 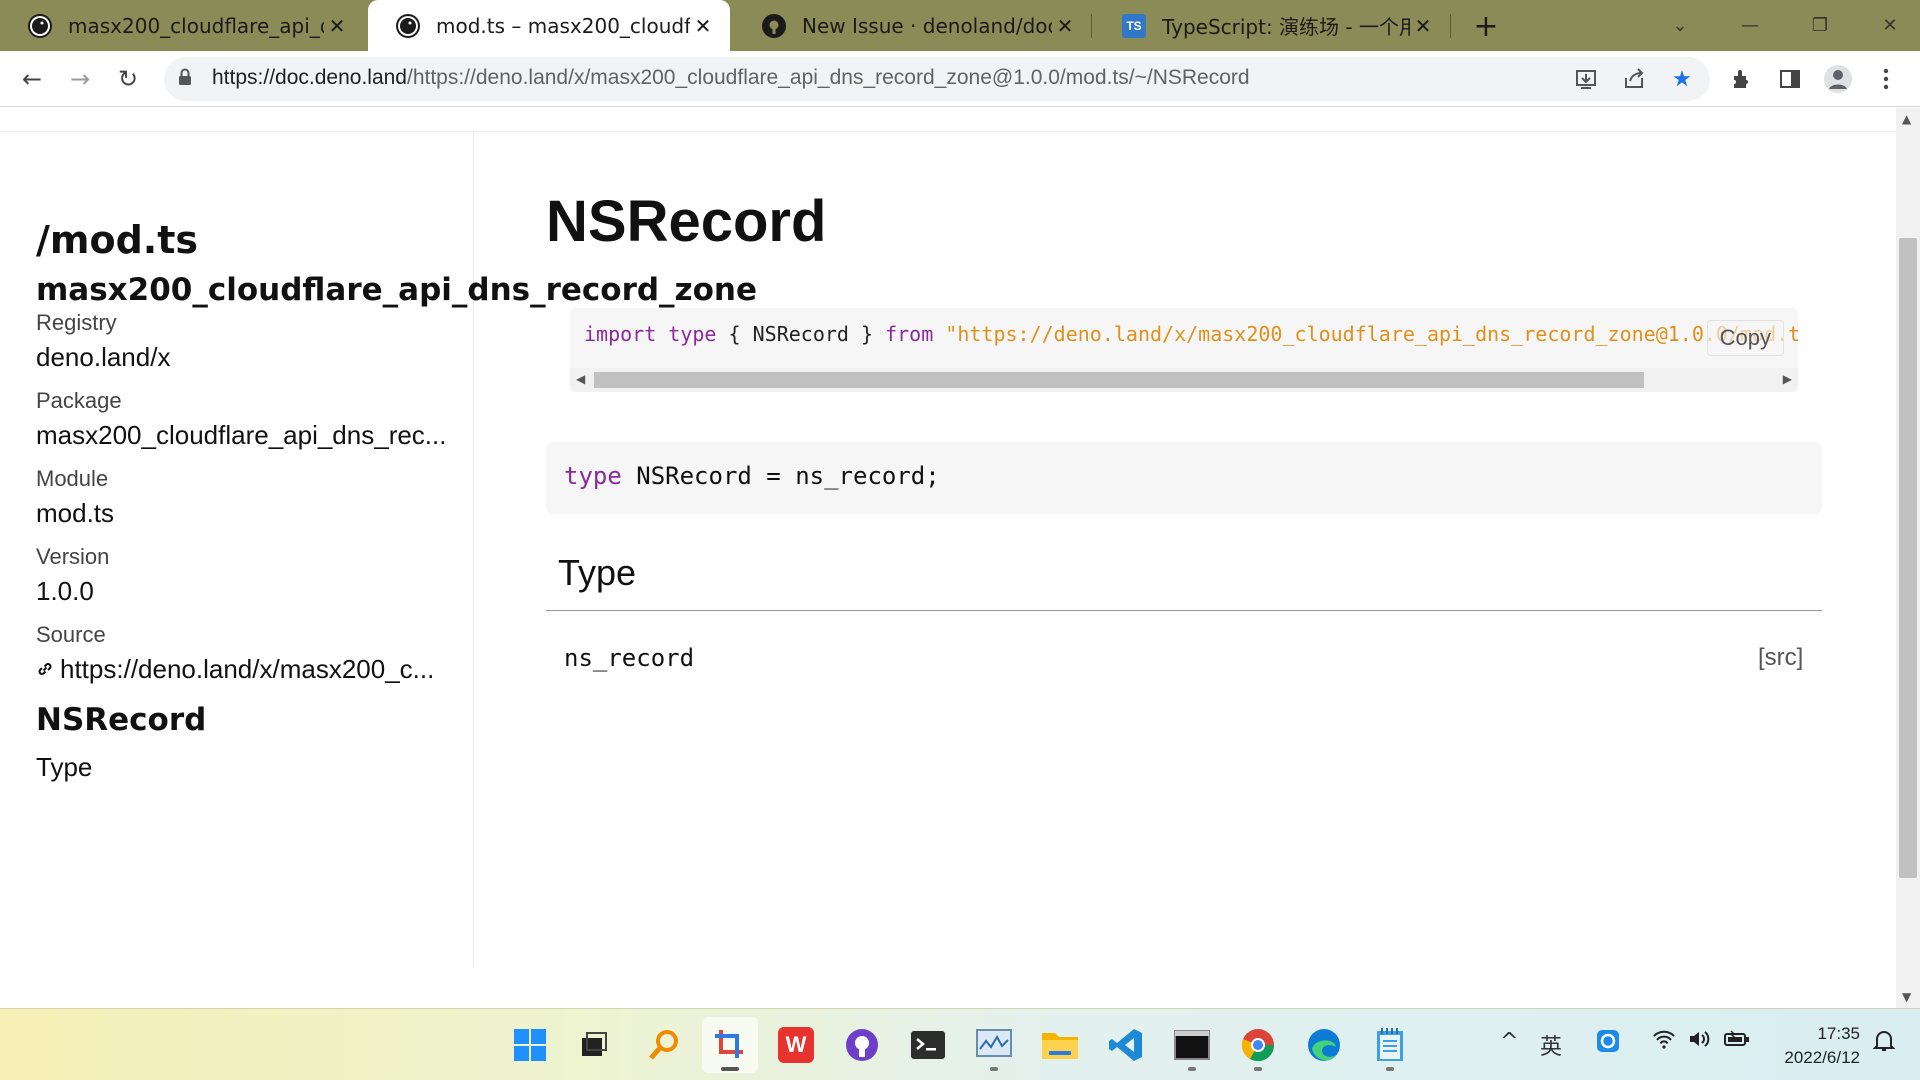 What do you see at coordinates (686, 221) in the screenshot?
I see `page-title: NSRecord` at bounding box center [686, 221].